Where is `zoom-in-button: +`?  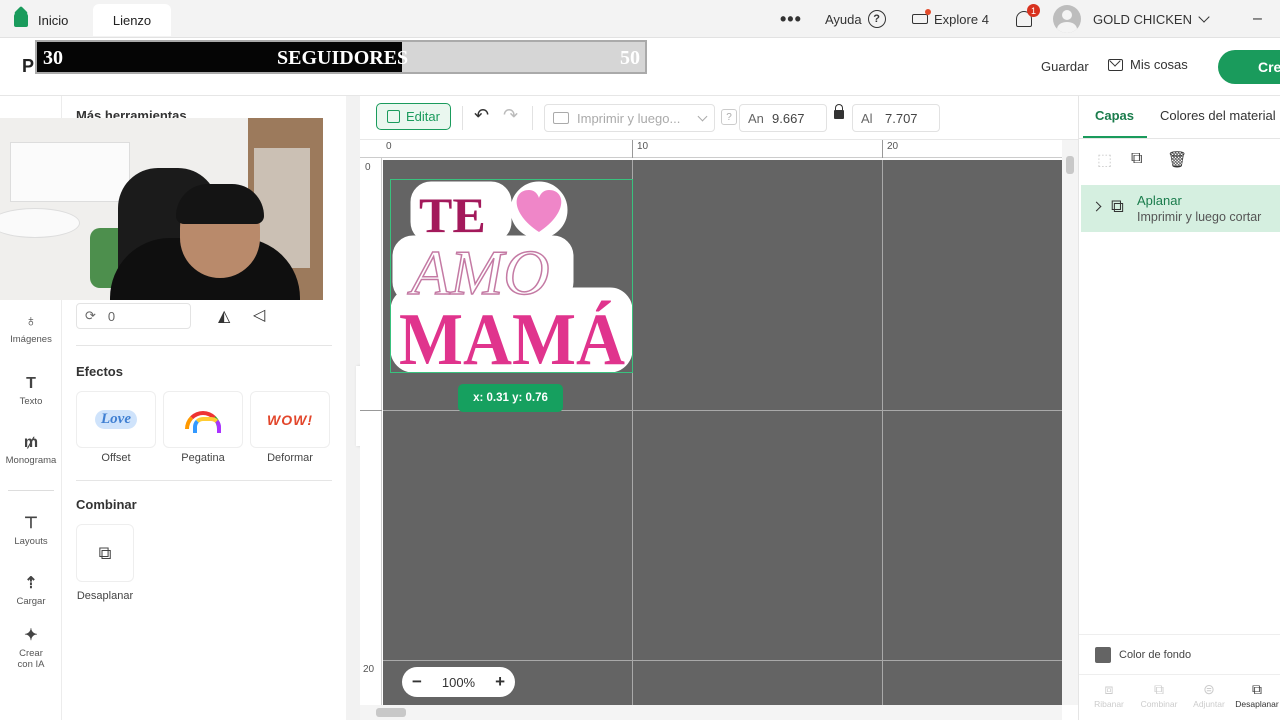 zoom-in-button: + is located at coordinates (500, 682).